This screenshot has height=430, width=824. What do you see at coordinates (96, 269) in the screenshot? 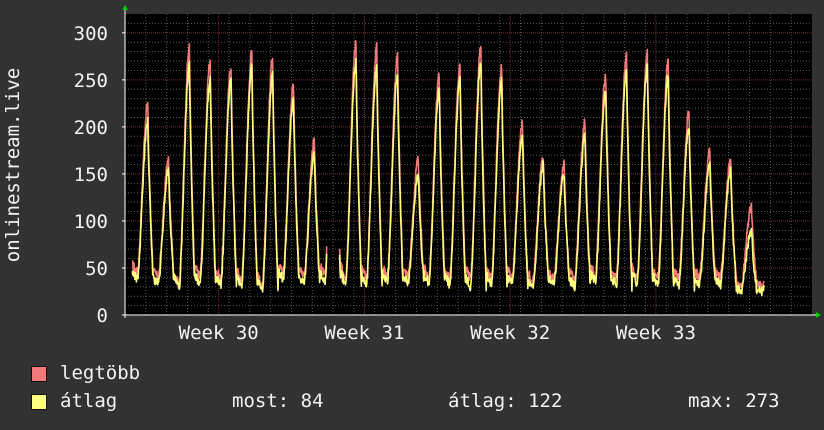
I see `y-tick-label: 50` at bounding box center [96, 269].